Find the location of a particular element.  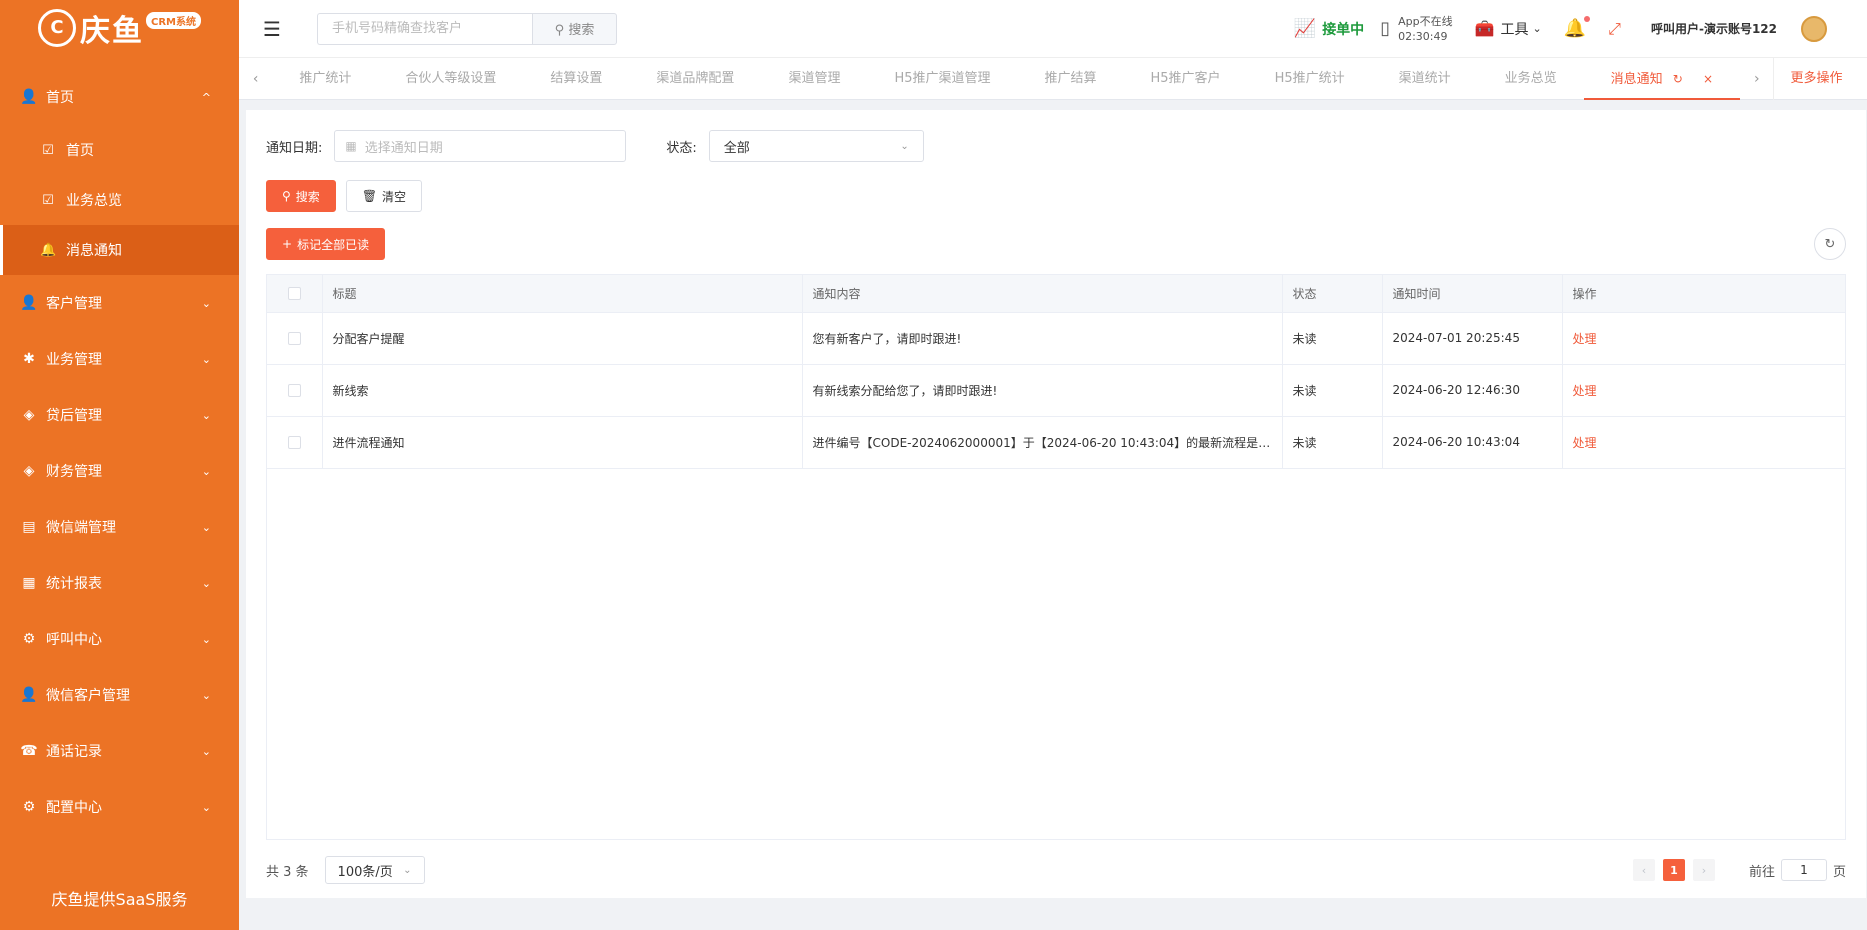

search-icon: ⚲ is located at coordinates (286, 196).